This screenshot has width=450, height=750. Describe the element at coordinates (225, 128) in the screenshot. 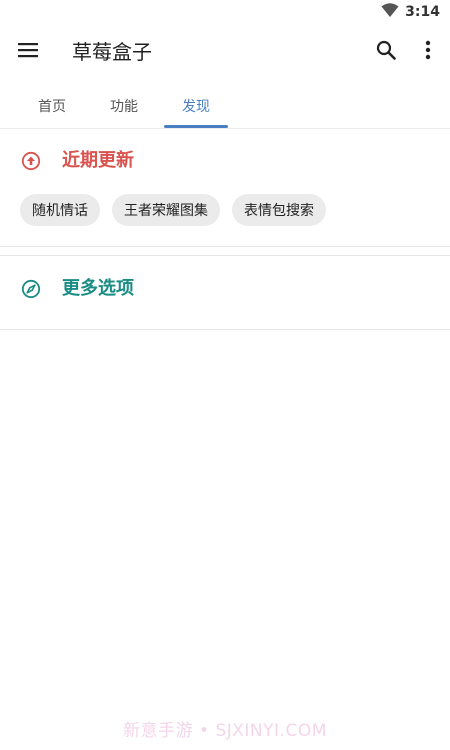

I see `tabs-divider` at that location.